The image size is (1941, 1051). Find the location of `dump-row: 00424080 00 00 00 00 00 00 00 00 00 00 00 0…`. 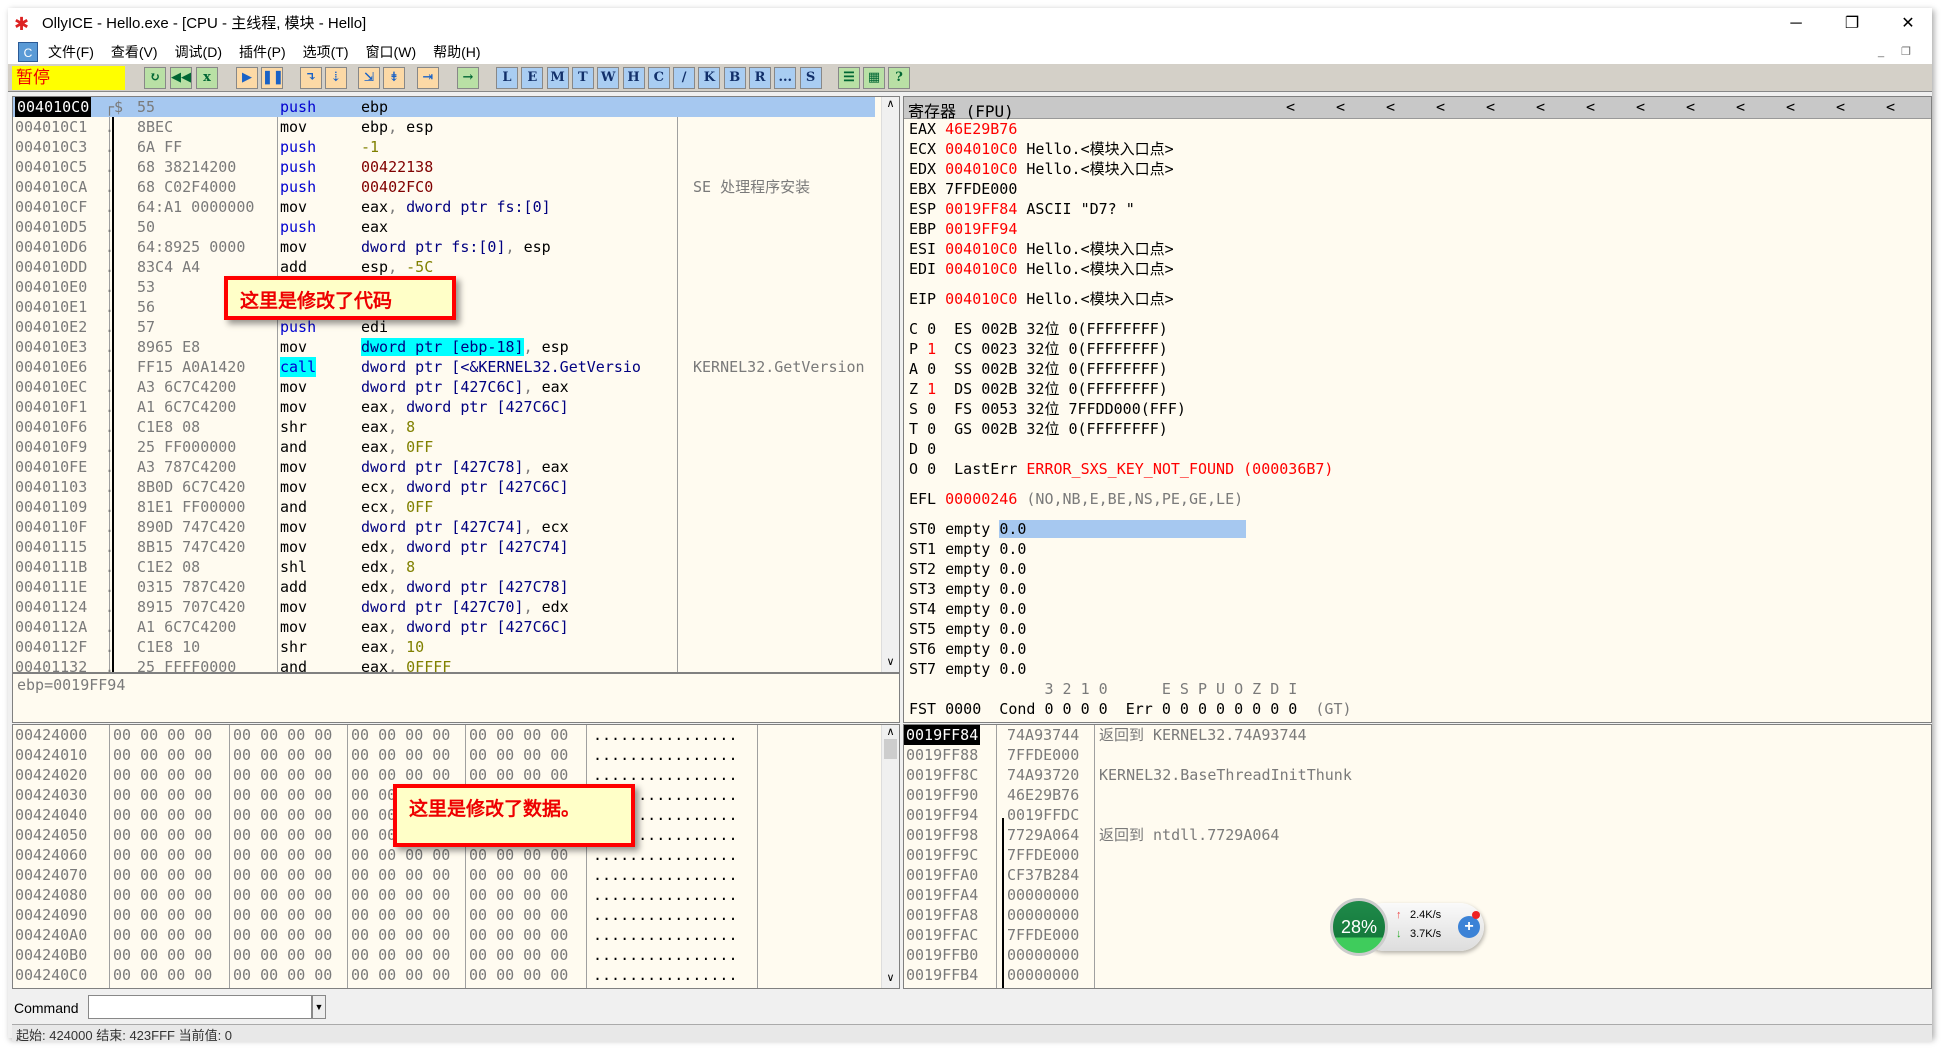

dump-row: 00424080 00 00 00 00 00 00 00 00 00 00 00 0… is located at coordinates (443, 895).